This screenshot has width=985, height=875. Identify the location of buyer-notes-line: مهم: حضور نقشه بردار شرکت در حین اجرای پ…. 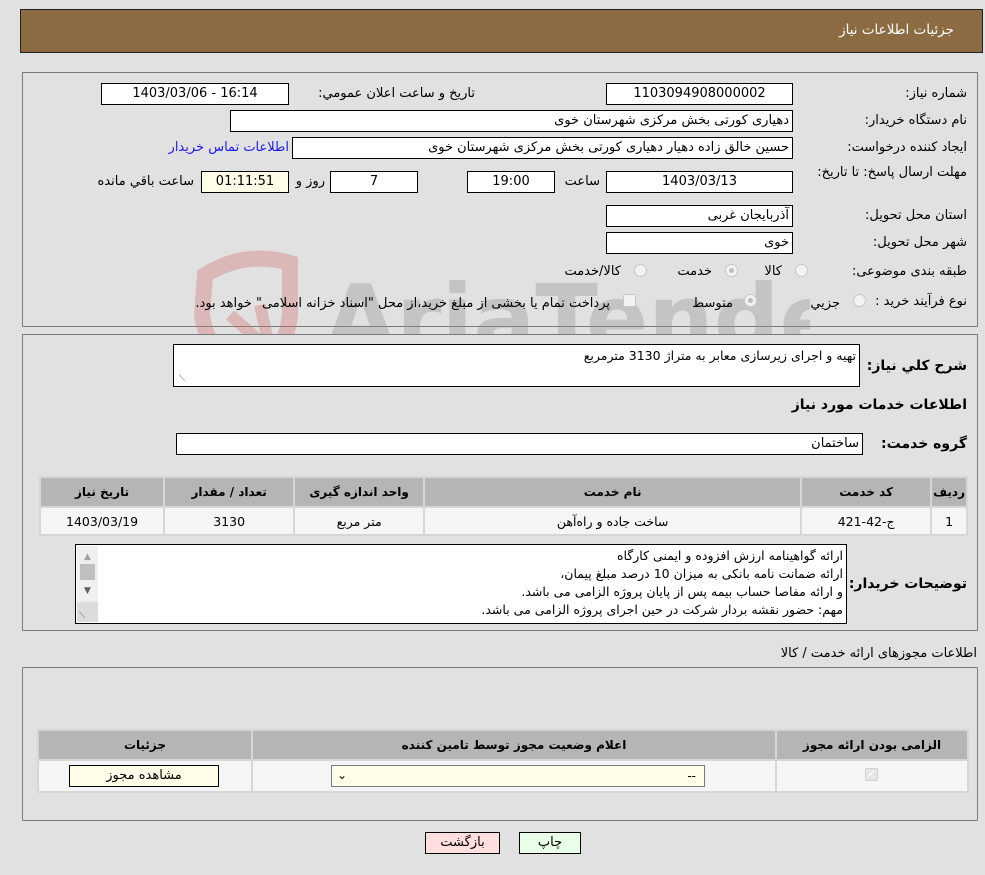
(662, 609).